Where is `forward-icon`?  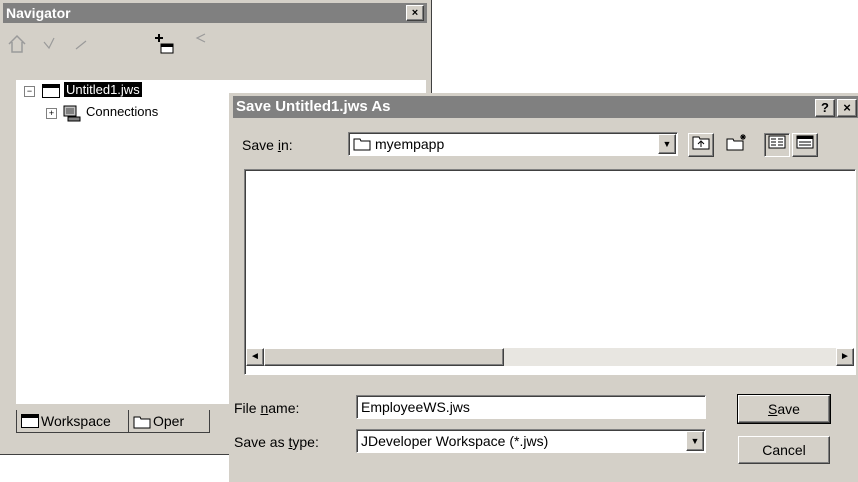
forward-icon is located at coordinates (81, 46).